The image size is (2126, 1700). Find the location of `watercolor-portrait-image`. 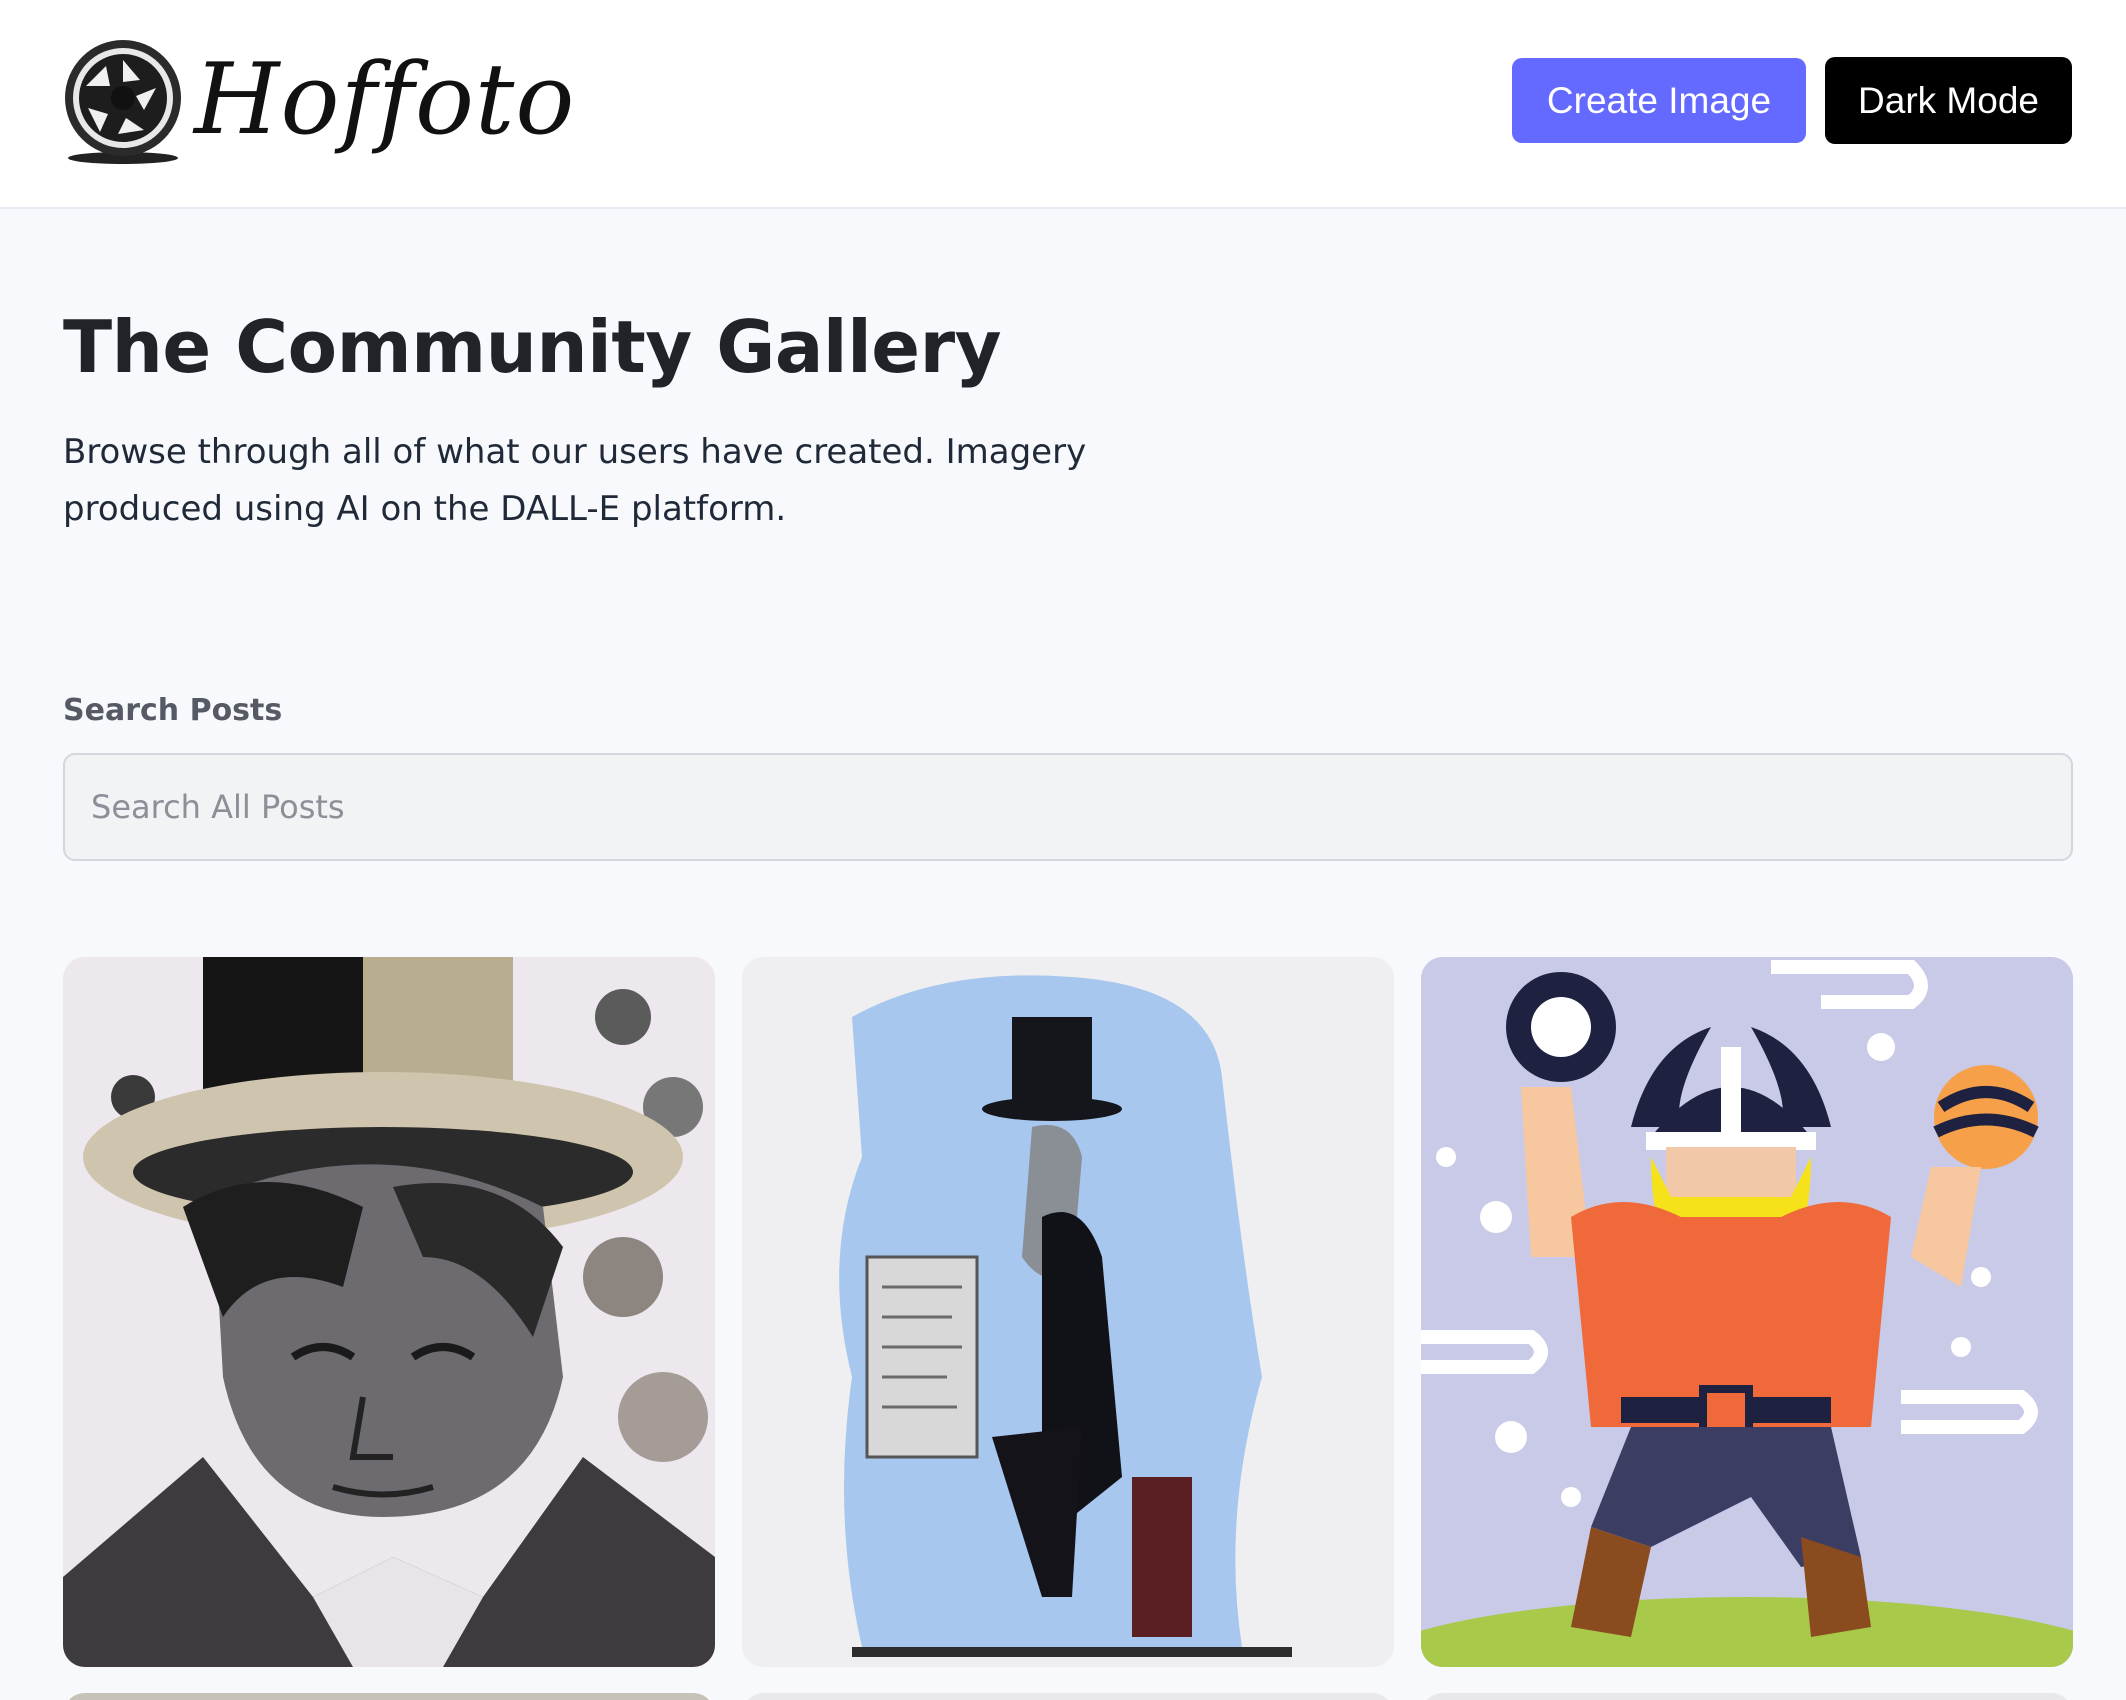

watercolor-portrait-image is located at coordinates (389, 1312).